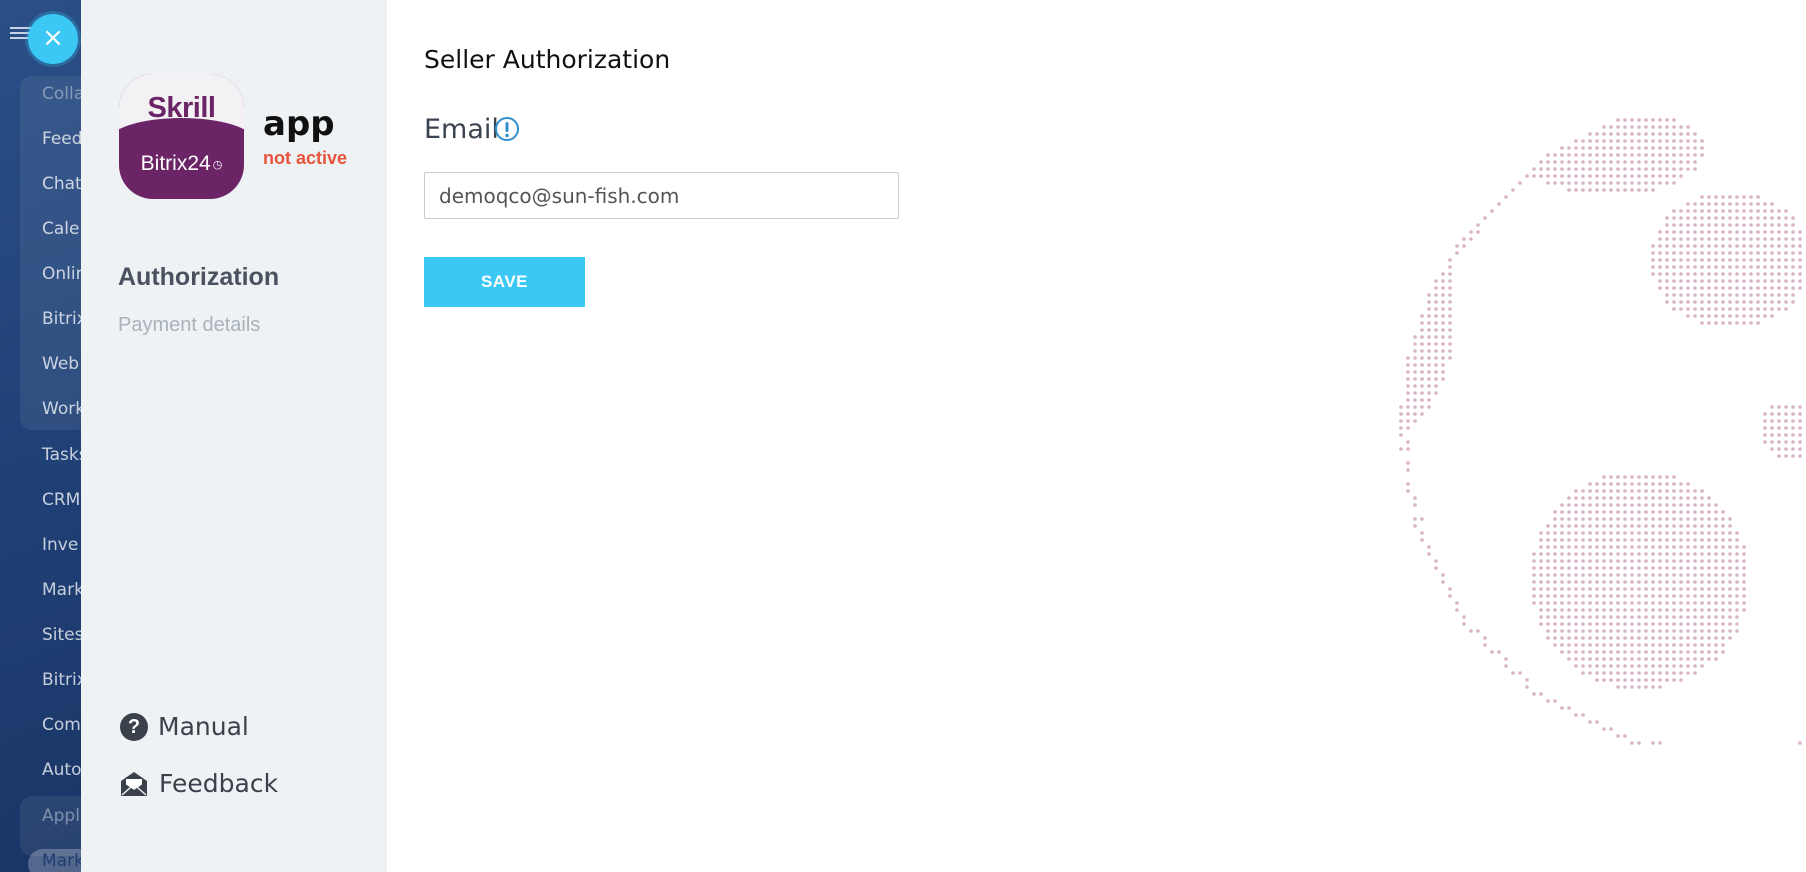 This screenshot has height=872, width=1806. I want to click on logo-skrill-text: Skrill, so click(181, 108).